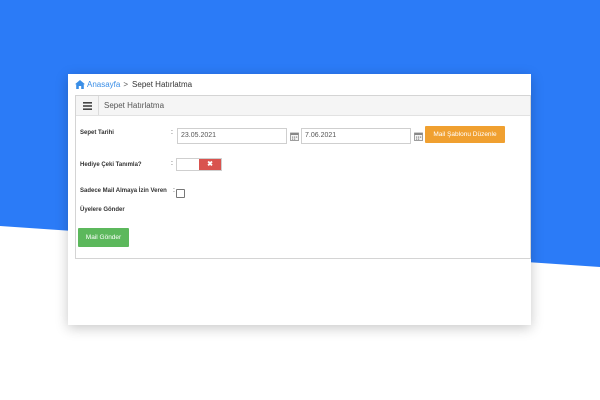 Image resolution: width=600 pixels, height=400 pixels. What do you see at coordinates (180, 193) in the screenshot?
I see `mail-permission-checkbox` at bounding box center [180, 193].